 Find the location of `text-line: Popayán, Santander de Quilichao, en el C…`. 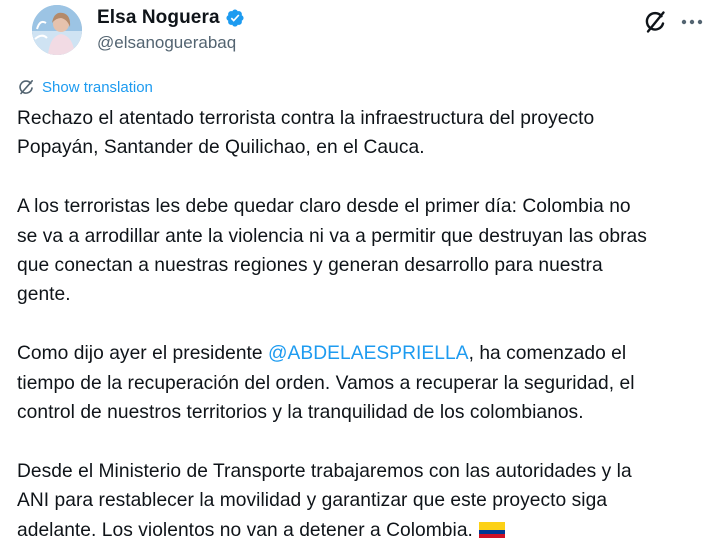

text-line: Popayán, Santander de Quilichao, en el C… is located at coordinates (221, 148).